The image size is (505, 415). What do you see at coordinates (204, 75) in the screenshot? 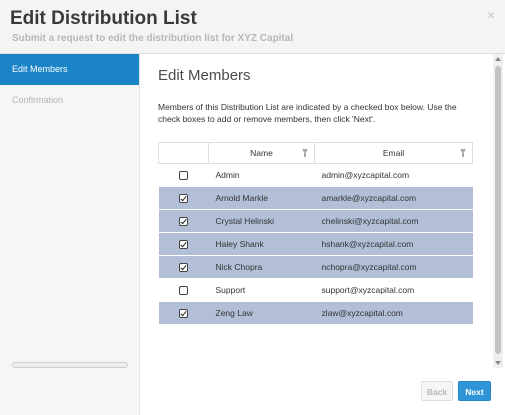
I see `section-title: Edit Members` at bounding box center [204, 75].